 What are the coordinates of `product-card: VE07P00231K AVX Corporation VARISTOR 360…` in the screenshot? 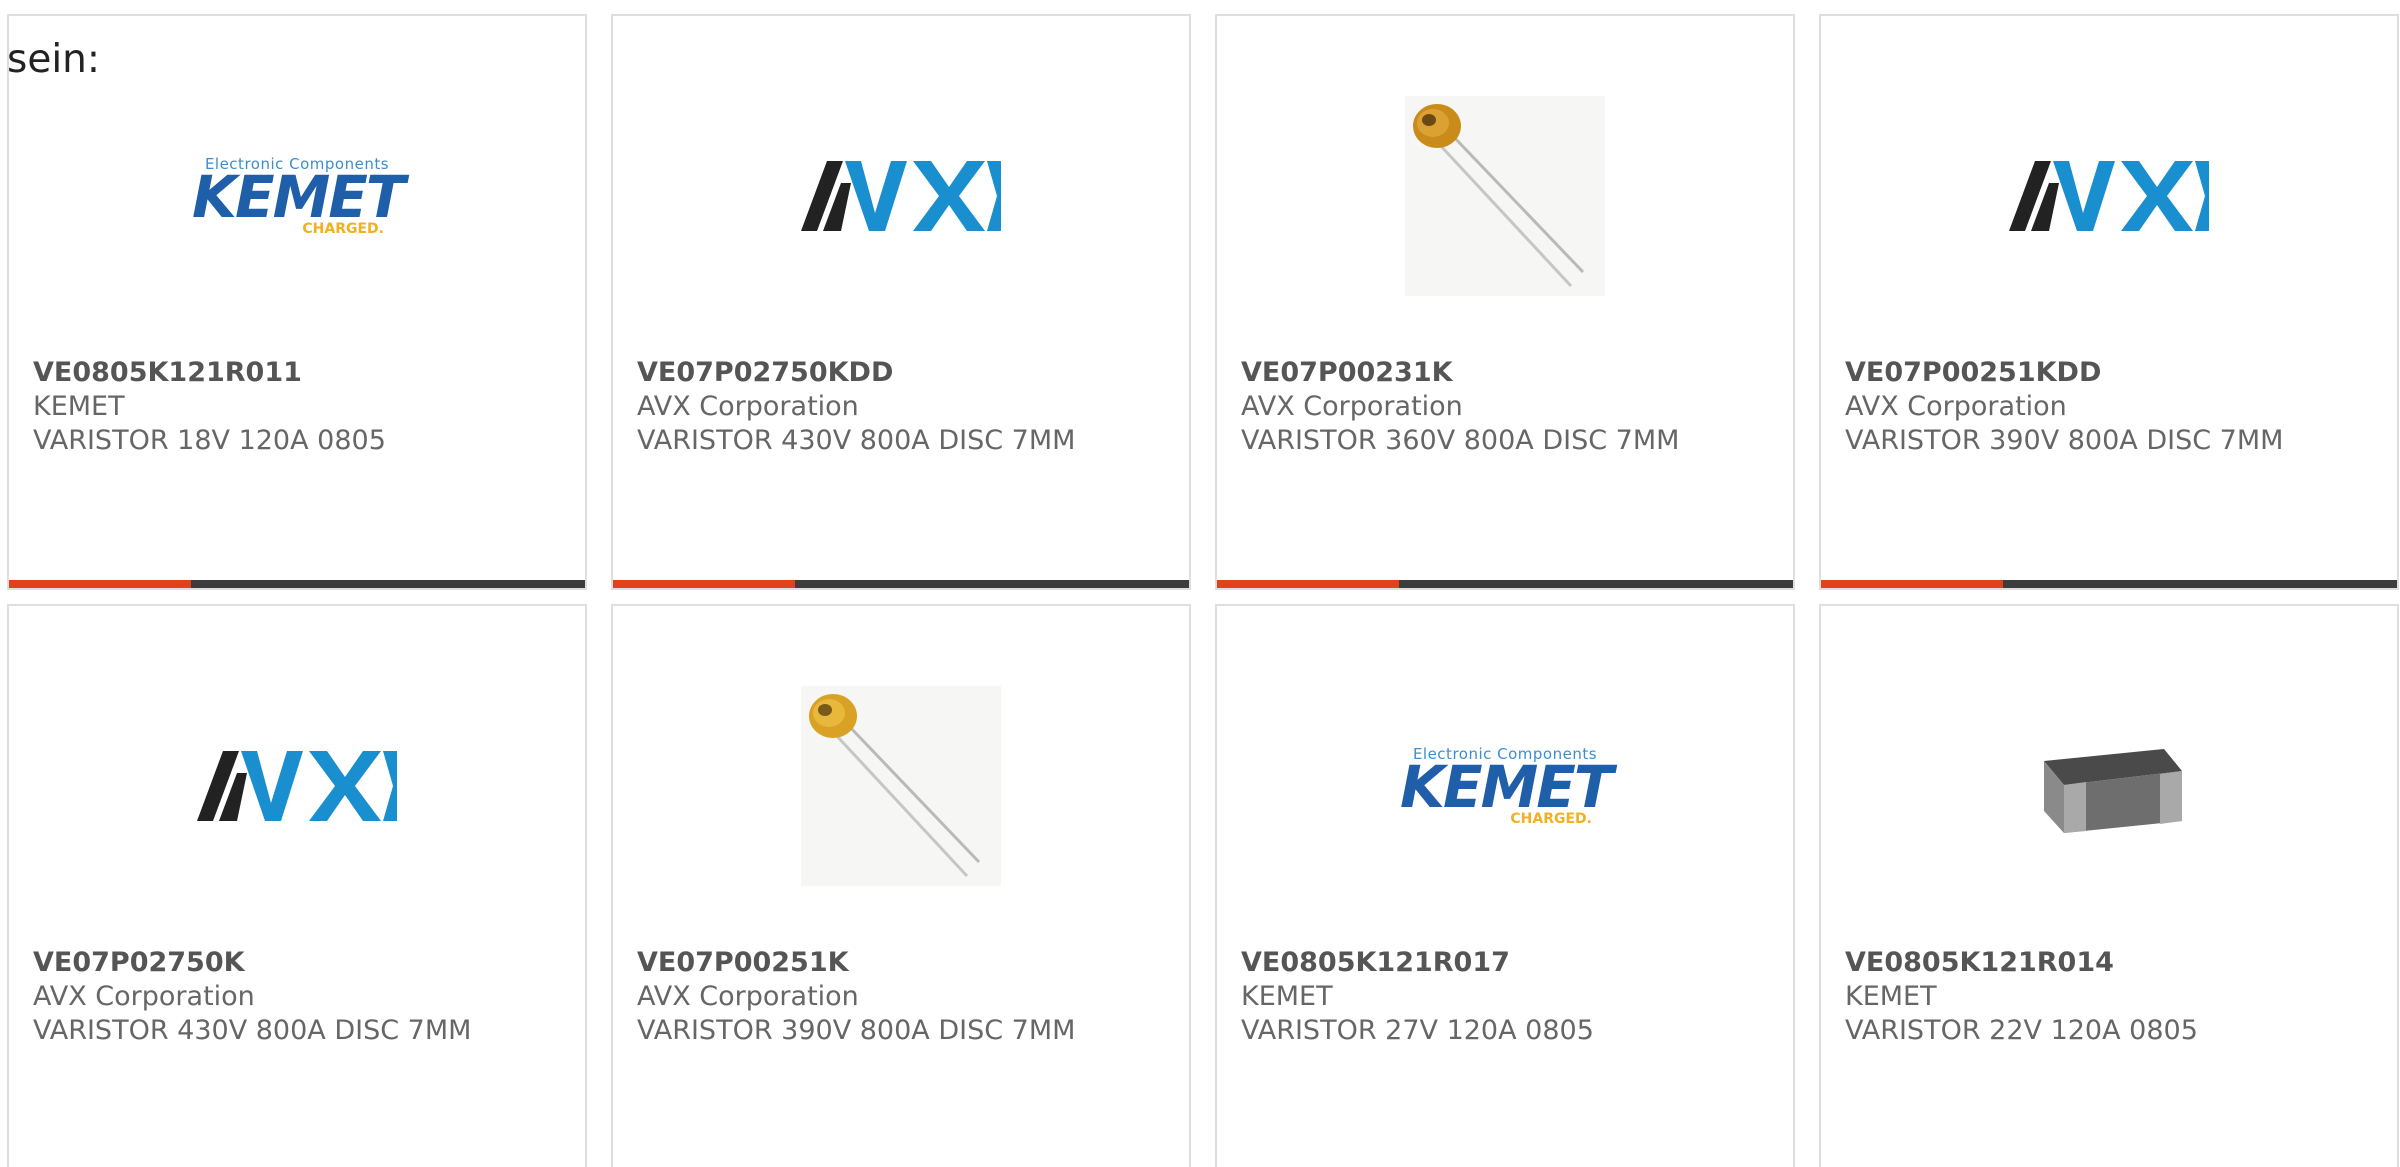 It's located at (1505, 302).